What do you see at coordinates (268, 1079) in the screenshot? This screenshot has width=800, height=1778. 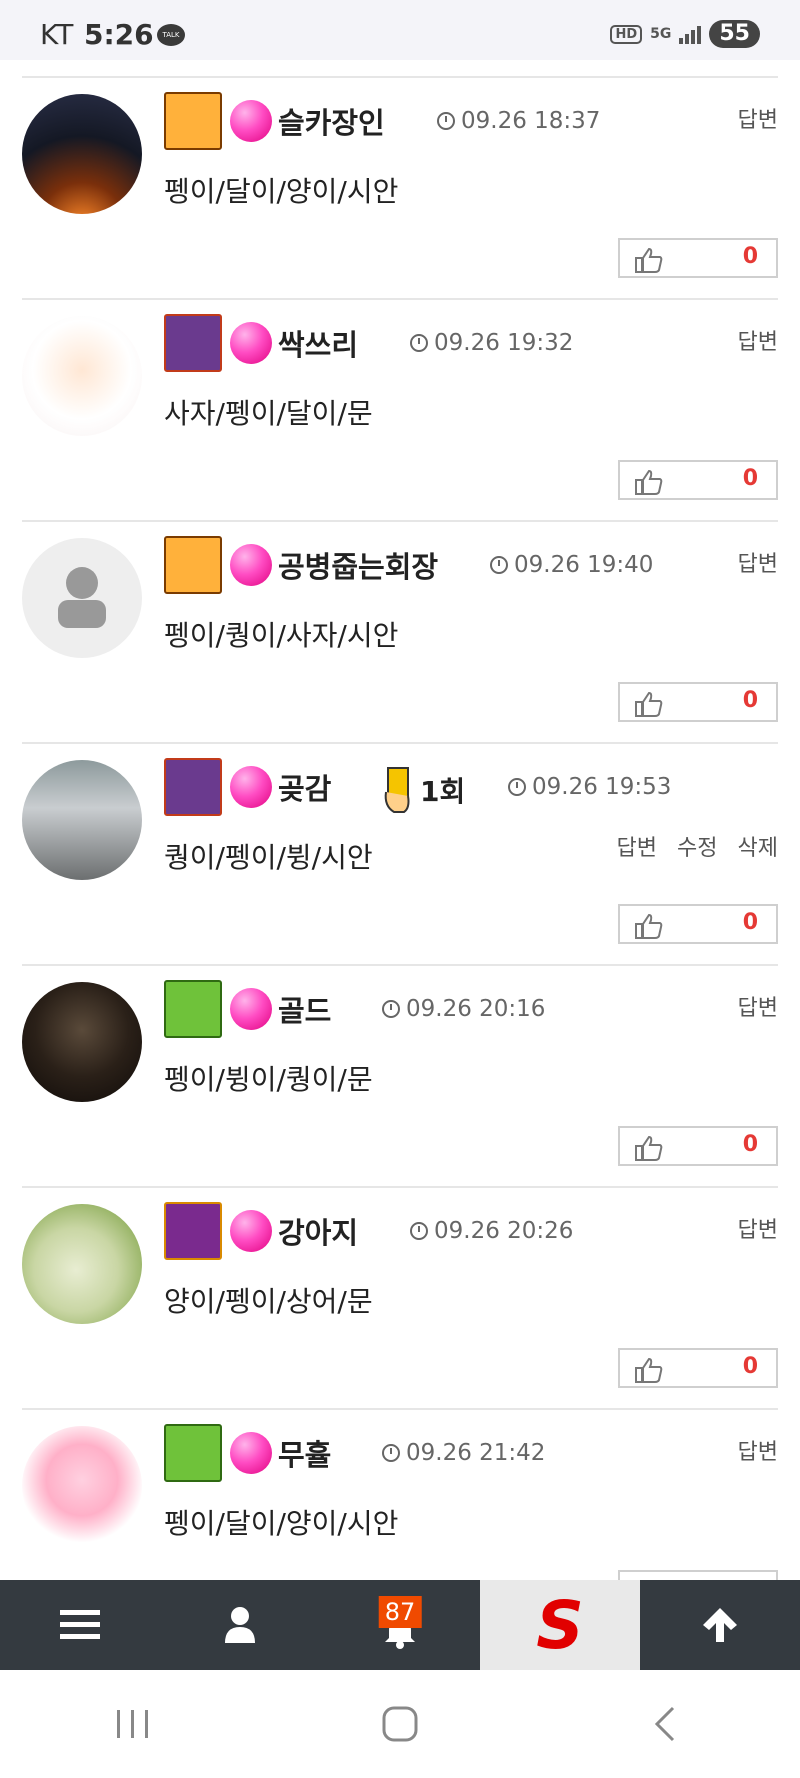 I see `comment-text: 펭이/뷩이/퀑이/문` at bounding box center [268, 1079].